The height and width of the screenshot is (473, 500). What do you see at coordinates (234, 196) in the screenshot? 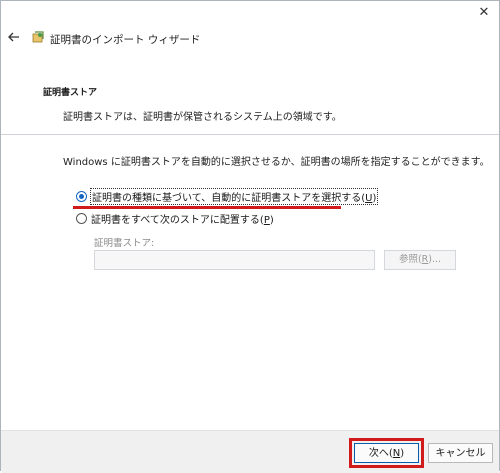
I see `radio-auto-select-label: 証明書の種類に基づいて、自動的に証明書ストアを選択する(U)` at bounding box center [234, 196].